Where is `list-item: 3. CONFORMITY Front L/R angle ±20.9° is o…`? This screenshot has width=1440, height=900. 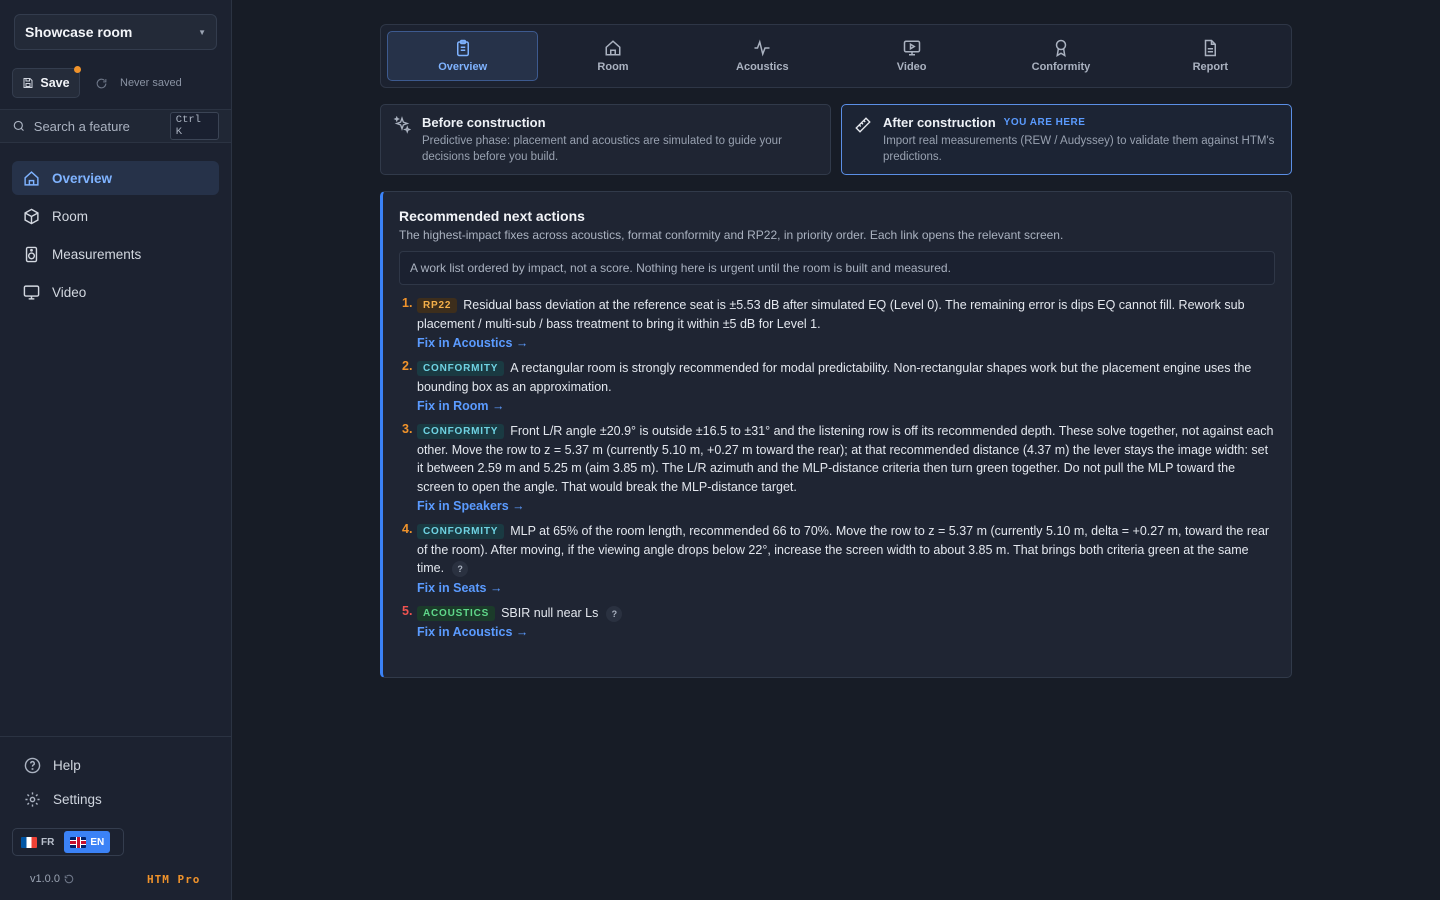 list-item: 3. CONFORMITY Front L/R angle ±20.9° is o… is located at coordinates (837, 467).